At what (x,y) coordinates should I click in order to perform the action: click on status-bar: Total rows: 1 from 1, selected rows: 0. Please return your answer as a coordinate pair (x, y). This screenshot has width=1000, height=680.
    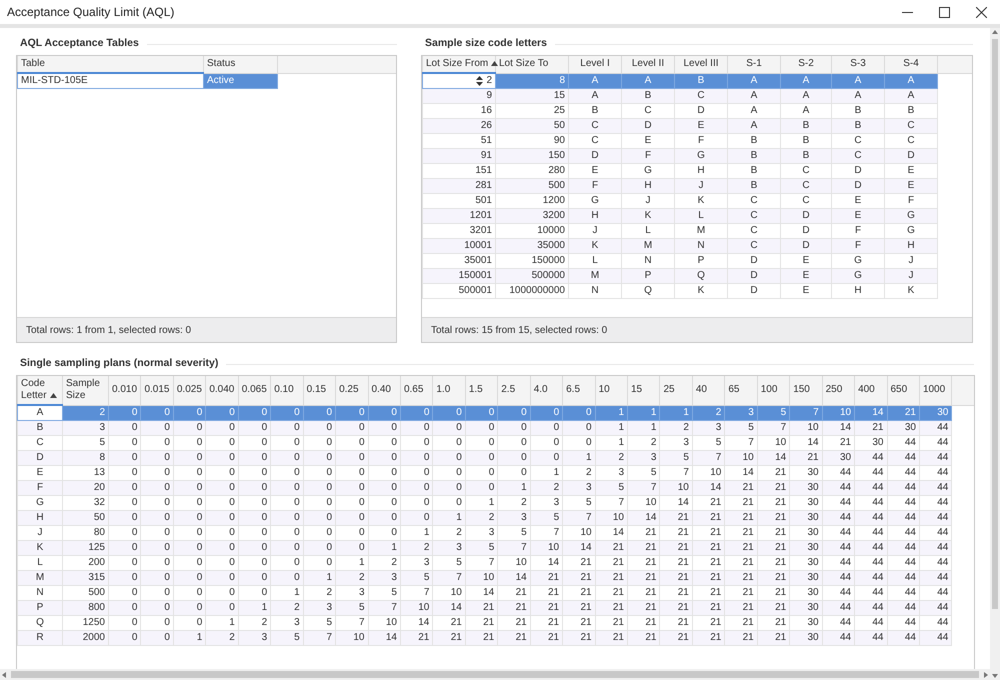
    Looking at the image, I should click on (206, 329).